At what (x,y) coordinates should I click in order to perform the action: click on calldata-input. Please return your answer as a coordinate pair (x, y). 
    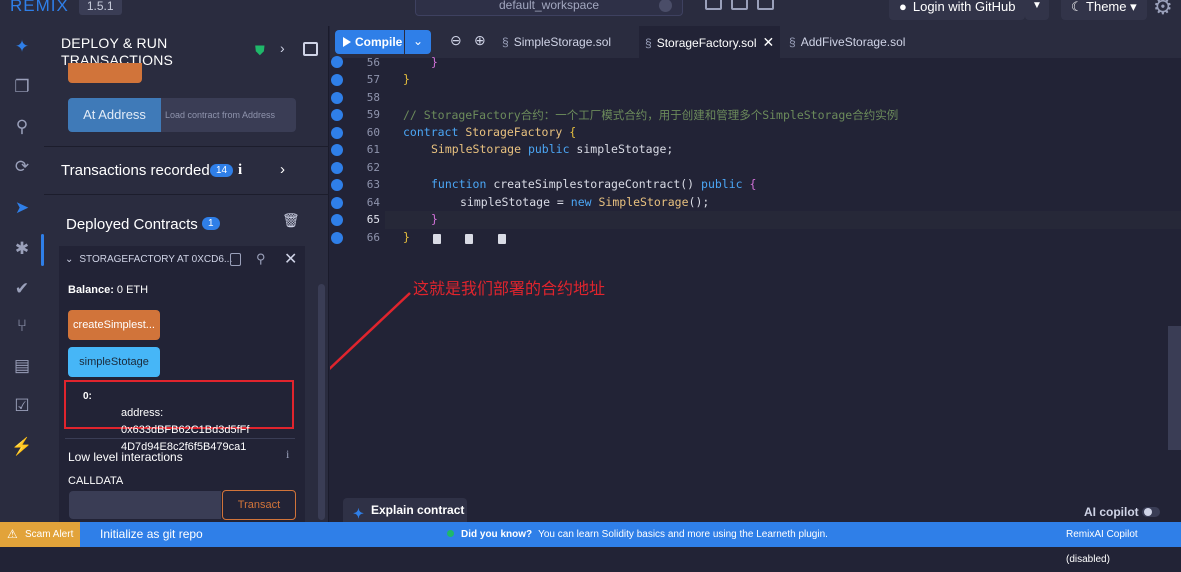
    Looking at the image, I should click on (145, 505).